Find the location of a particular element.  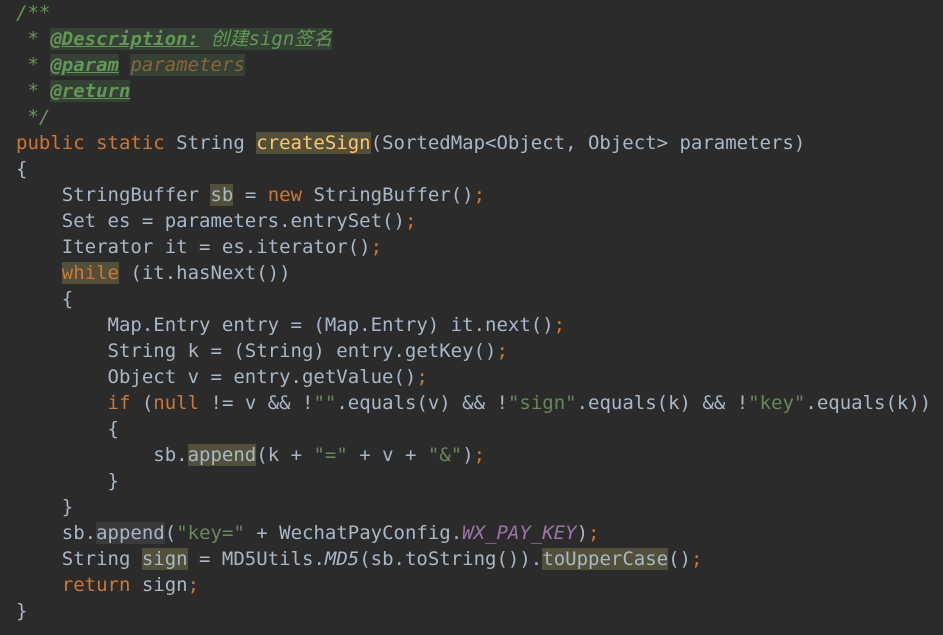

code-line: */ is located at coordinates (33, 117).